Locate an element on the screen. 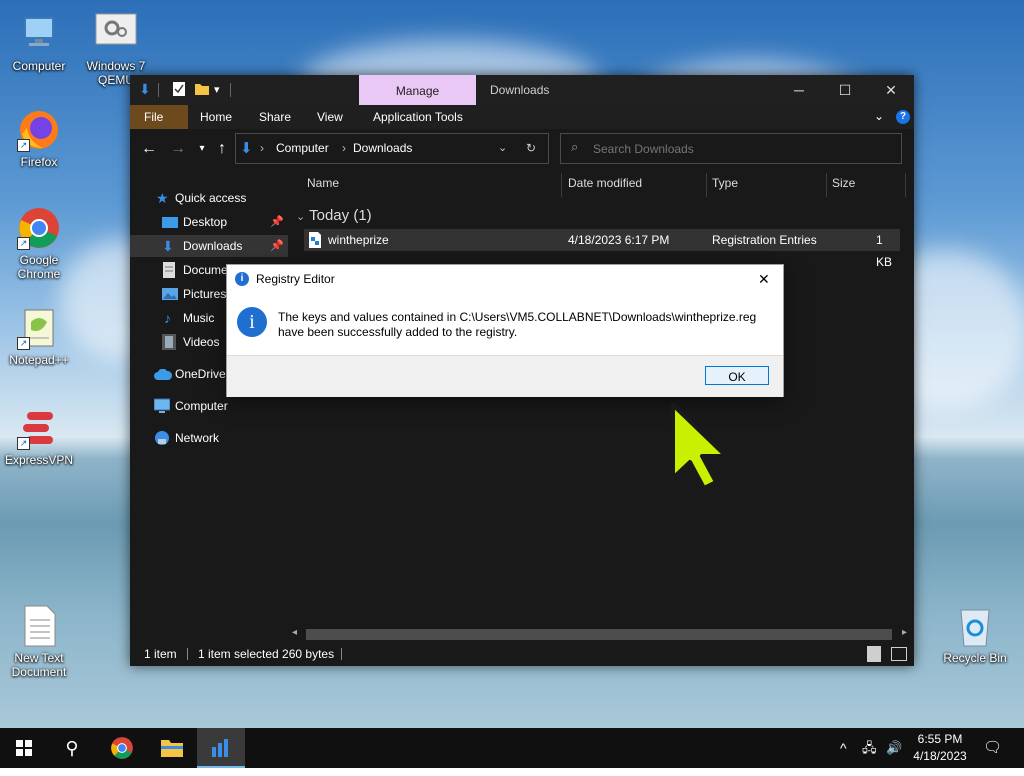 The width and height of the screenshot is (1024, 776). taskbar-file-explorer is located at coordinates (172, 748).